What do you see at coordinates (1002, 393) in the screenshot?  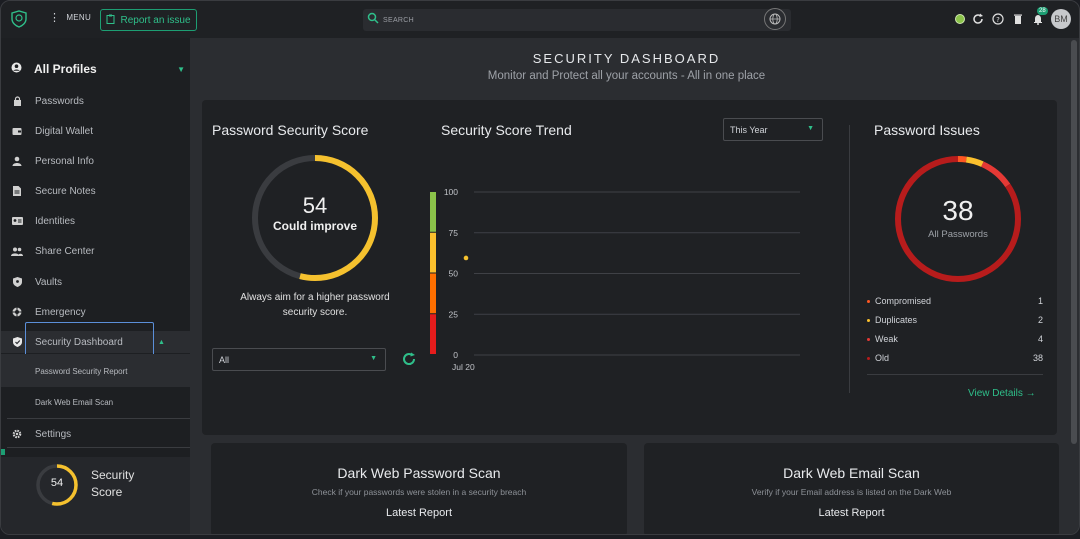 I see `view-details-link: View Details →` at bounding box center [1002, 393].